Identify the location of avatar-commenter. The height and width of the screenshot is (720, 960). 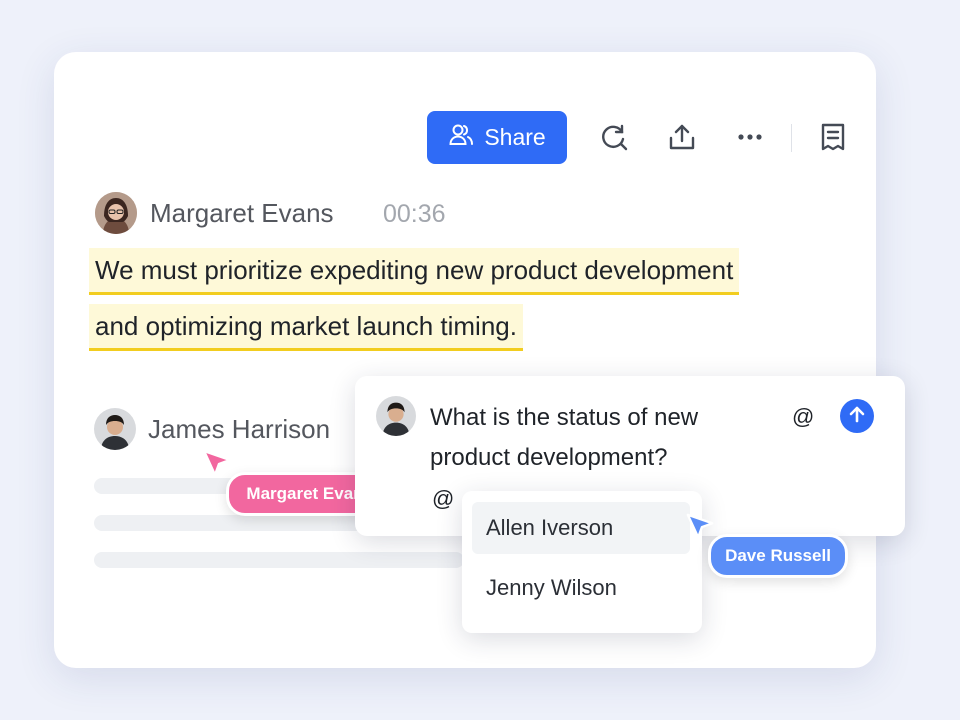
(396, 416).